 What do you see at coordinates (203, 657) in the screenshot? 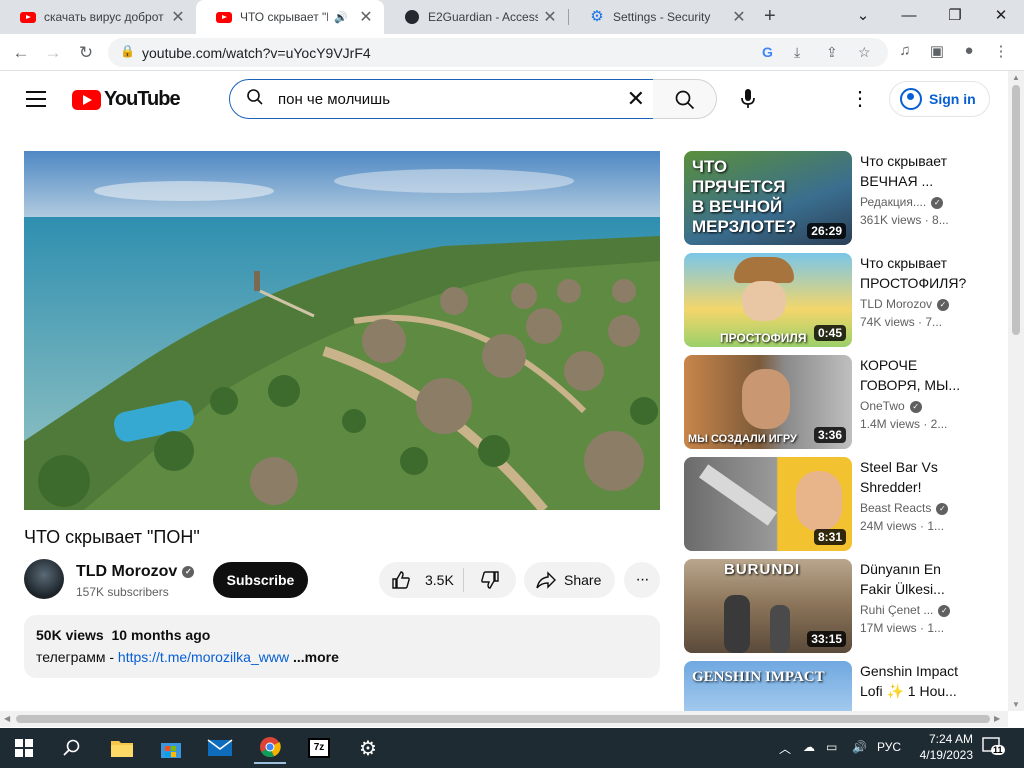
I see `telegram-link: https://t.me/morozilka_www` at bounding box center [203, 657].